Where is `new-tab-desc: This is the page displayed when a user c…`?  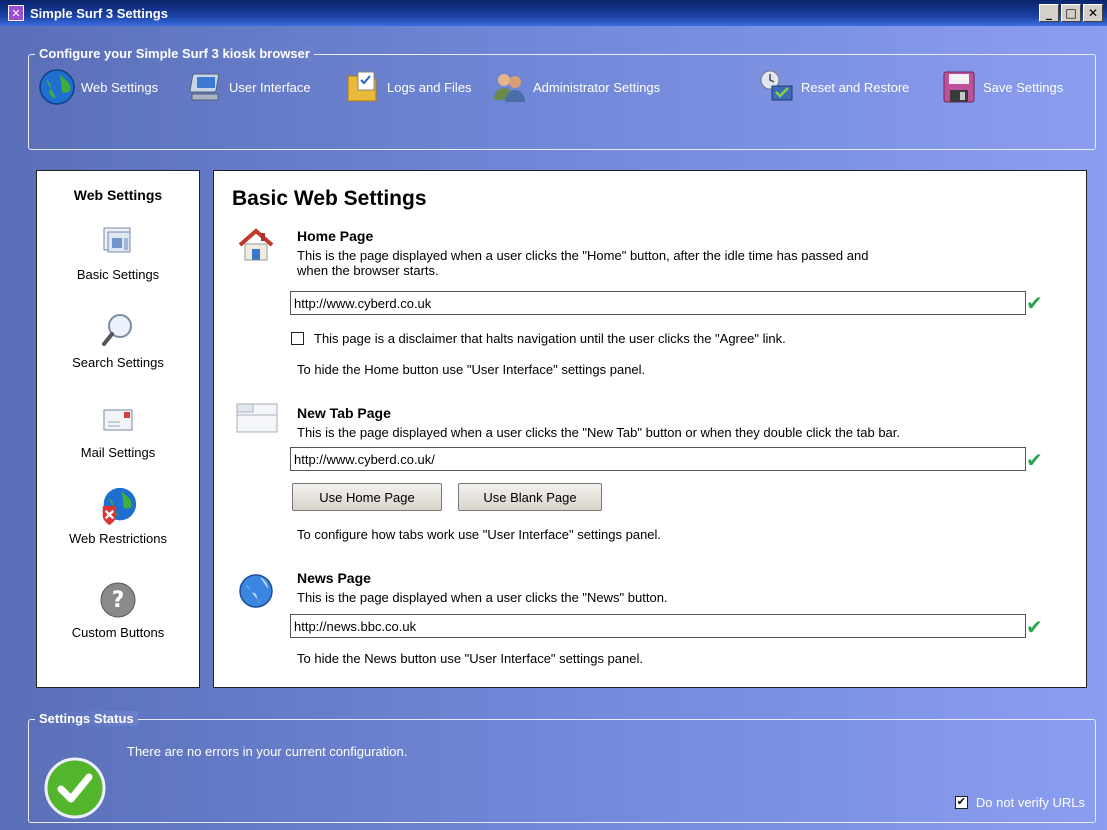
new-tab-desc: This is the page displayed when a user c… is located at coordinates (599, 432).